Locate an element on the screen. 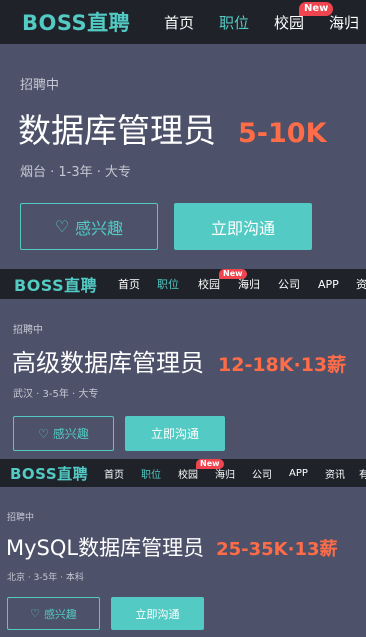 The width and height of the screenshot is (366, 637). salary: 25-35K·13薪 is located at coordinates (277, 549).